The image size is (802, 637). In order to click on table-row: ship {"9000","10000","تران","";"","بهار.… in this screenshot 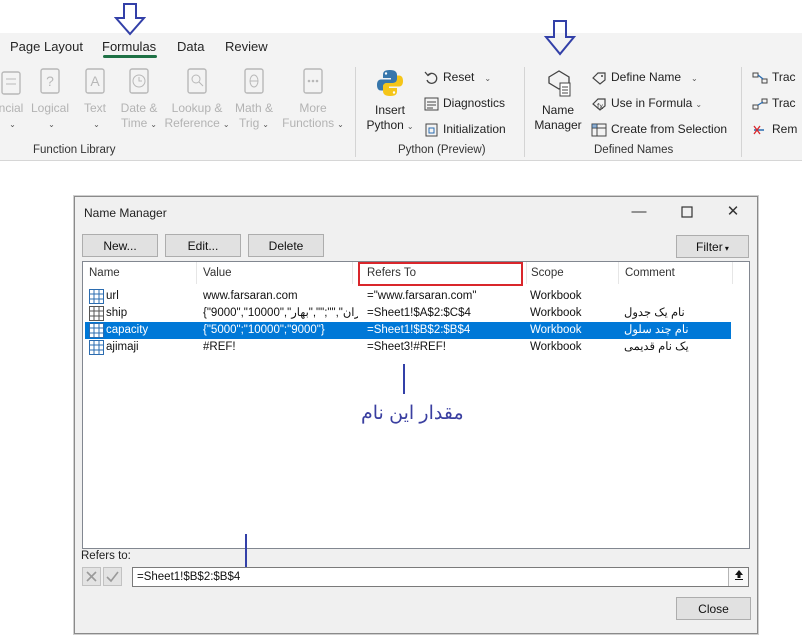, I will do `click(408, 313)`.